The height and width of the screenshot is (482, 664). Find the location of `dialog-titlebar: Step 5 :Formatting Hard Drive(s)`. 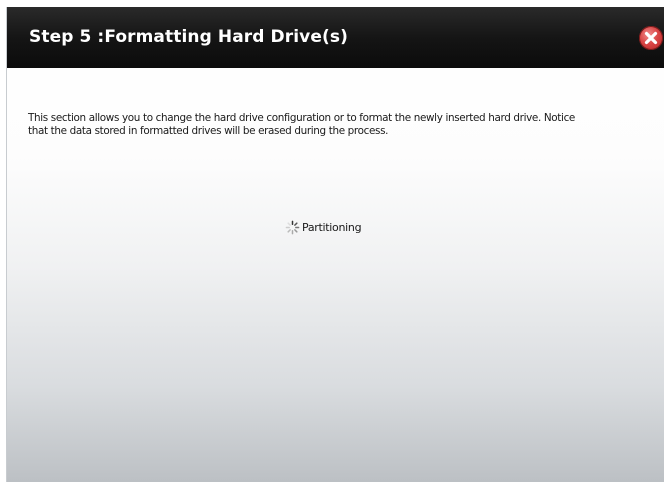

dialog-titlebar: Step 5 :Formatting Hard Drive(s) is located at coordinates (335, 37).